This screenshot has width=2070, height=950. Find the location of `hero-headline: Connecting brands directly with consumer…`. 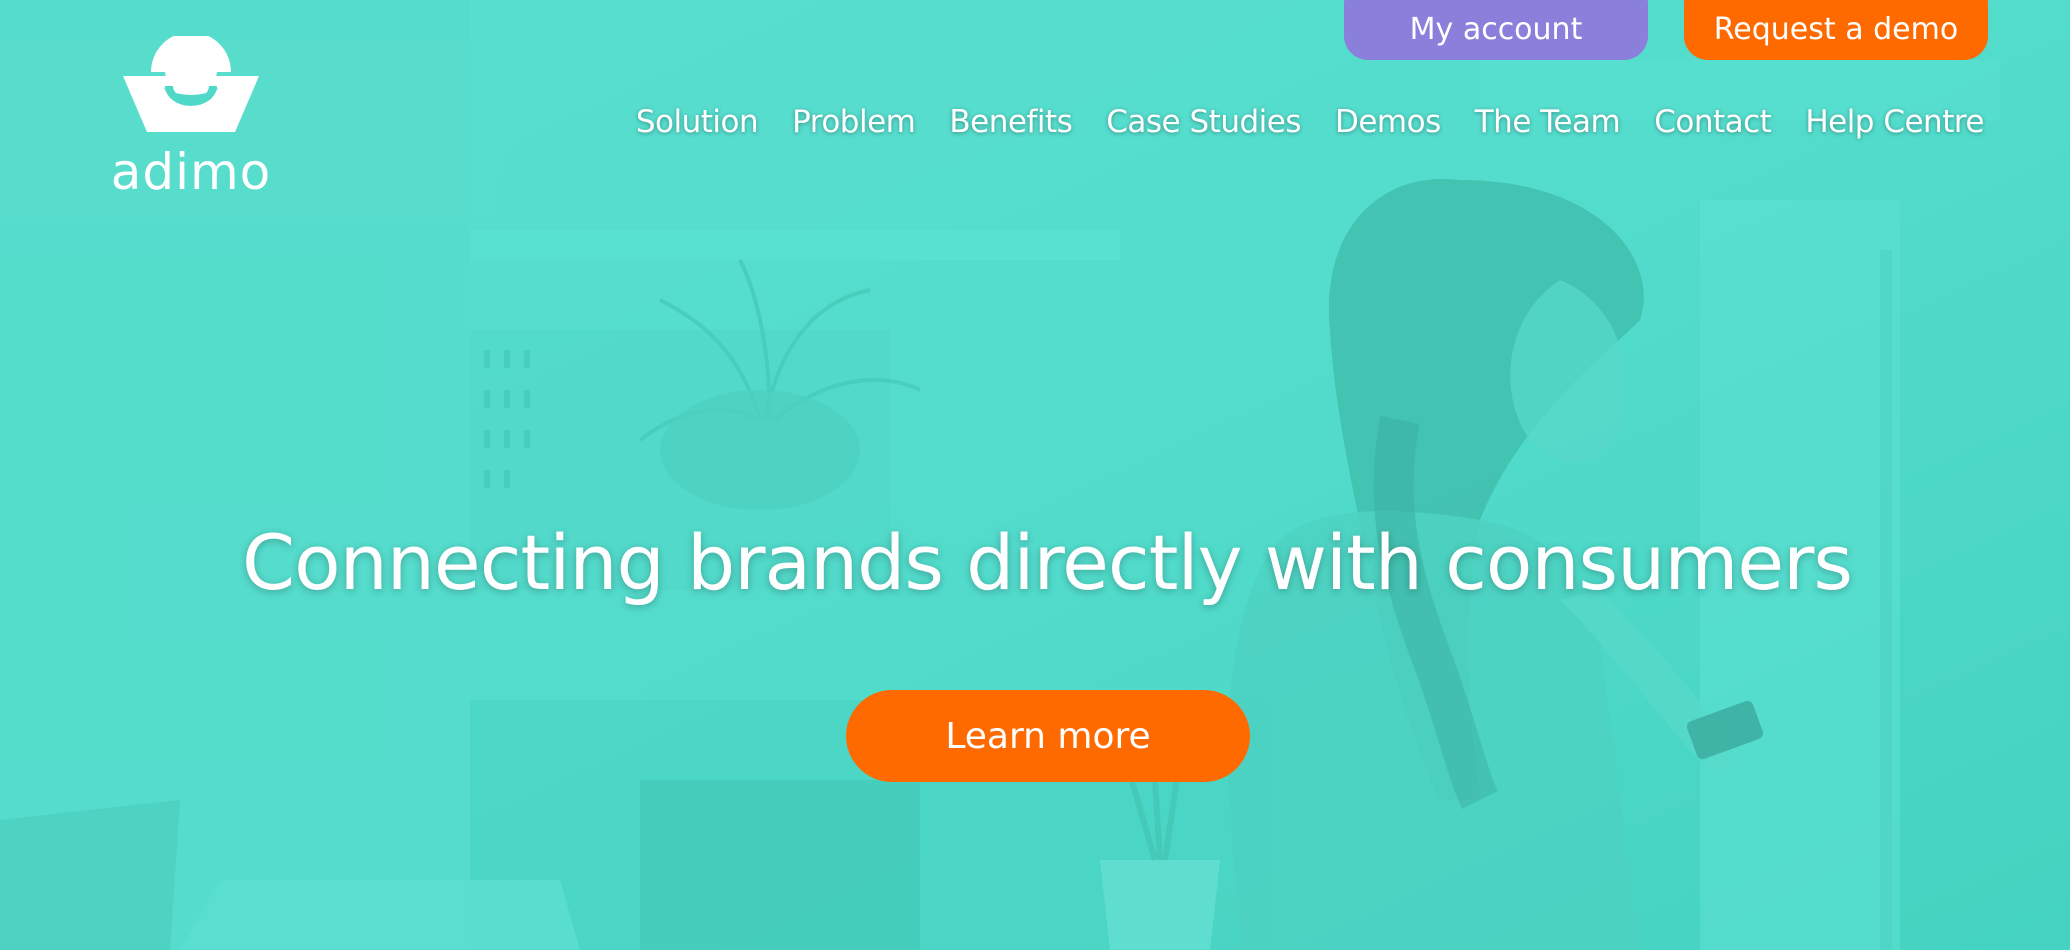

hero-headline: Connecting brands directly with consumer… is located at coordinates (1047, 562).